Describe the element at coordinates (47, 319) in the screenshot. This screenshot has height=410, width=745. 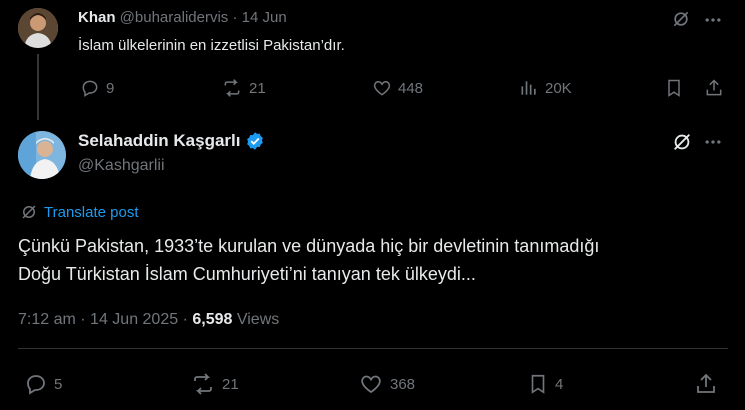
I see `tweet-time: 7:12 am` at that location.